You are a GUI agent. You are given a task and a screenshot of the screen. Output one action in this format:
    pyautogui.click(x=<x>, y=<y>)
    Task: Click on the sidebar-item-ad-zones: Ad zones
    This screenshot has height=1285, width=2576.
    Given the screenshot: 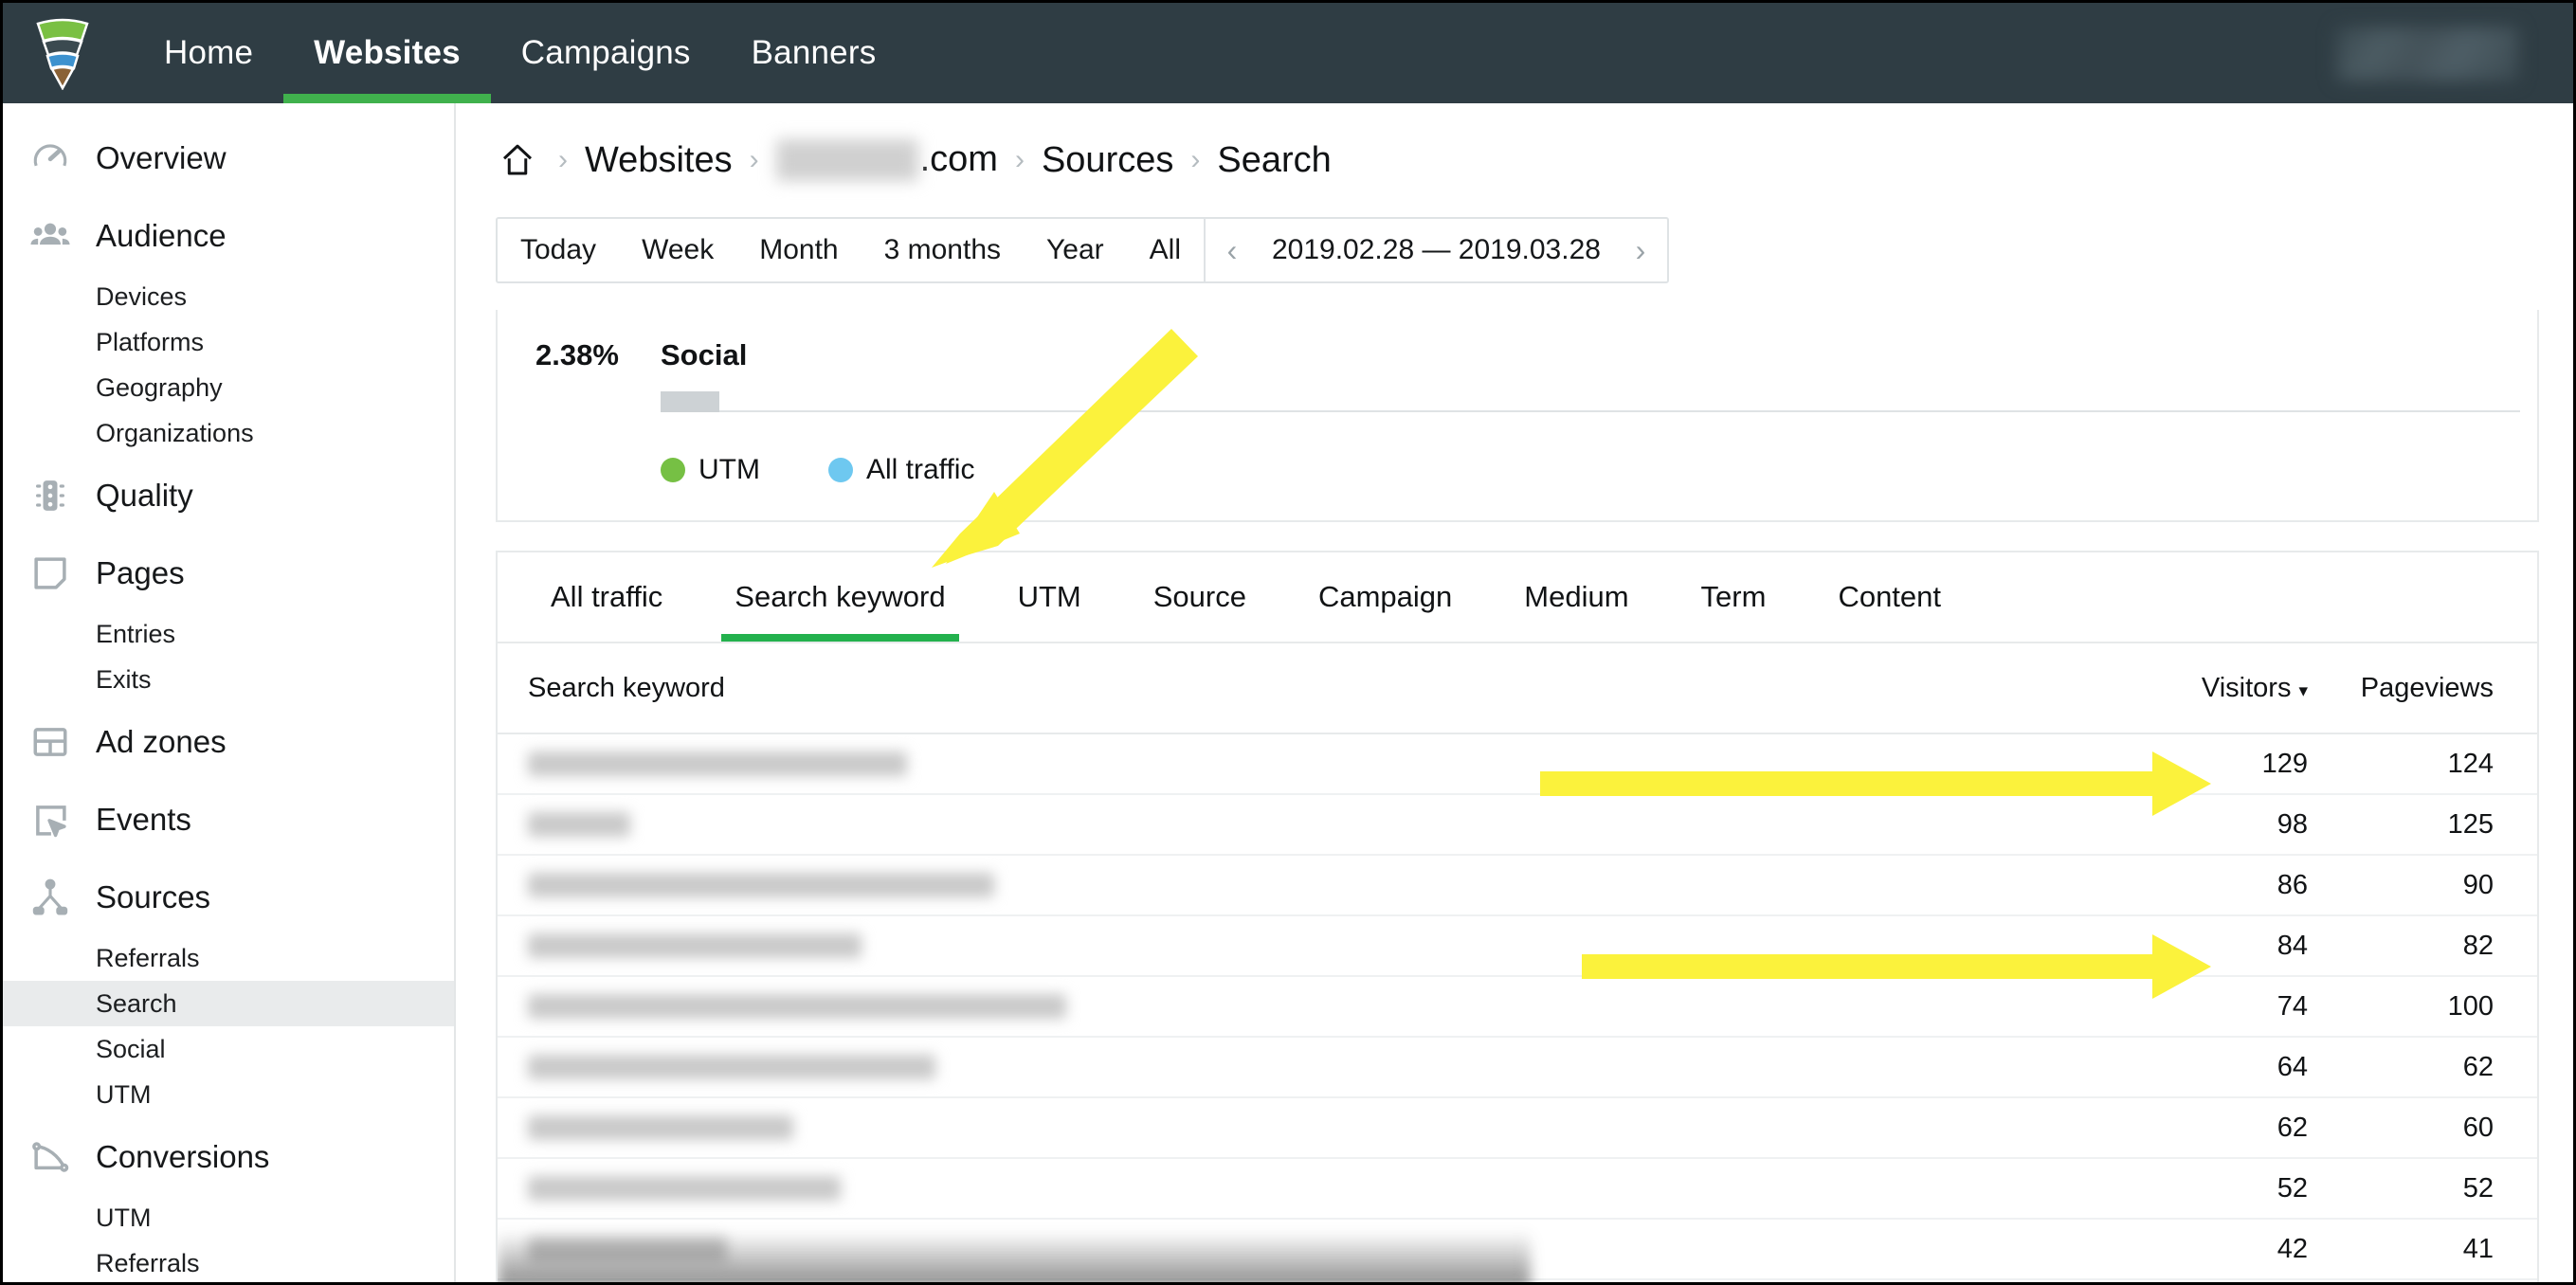 What is the action you would take?
    pyautogui.click(x=228, y=742)
    